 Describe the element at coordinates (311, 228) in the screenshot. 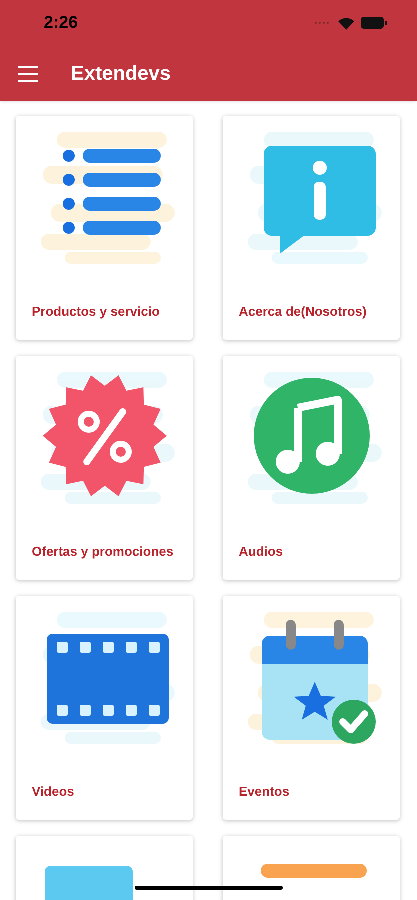

I see `menu-card: Acerca de(Nosotros)` at that location.